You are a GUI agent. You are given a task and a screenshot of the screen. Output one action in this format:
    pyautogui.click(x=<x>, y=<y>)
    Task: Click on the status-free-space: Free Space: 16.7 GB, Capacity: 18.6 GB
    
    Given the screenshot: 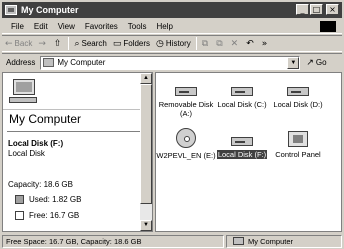 What is the action you would take?
    pyautogui.click(x=113, y=241)
    